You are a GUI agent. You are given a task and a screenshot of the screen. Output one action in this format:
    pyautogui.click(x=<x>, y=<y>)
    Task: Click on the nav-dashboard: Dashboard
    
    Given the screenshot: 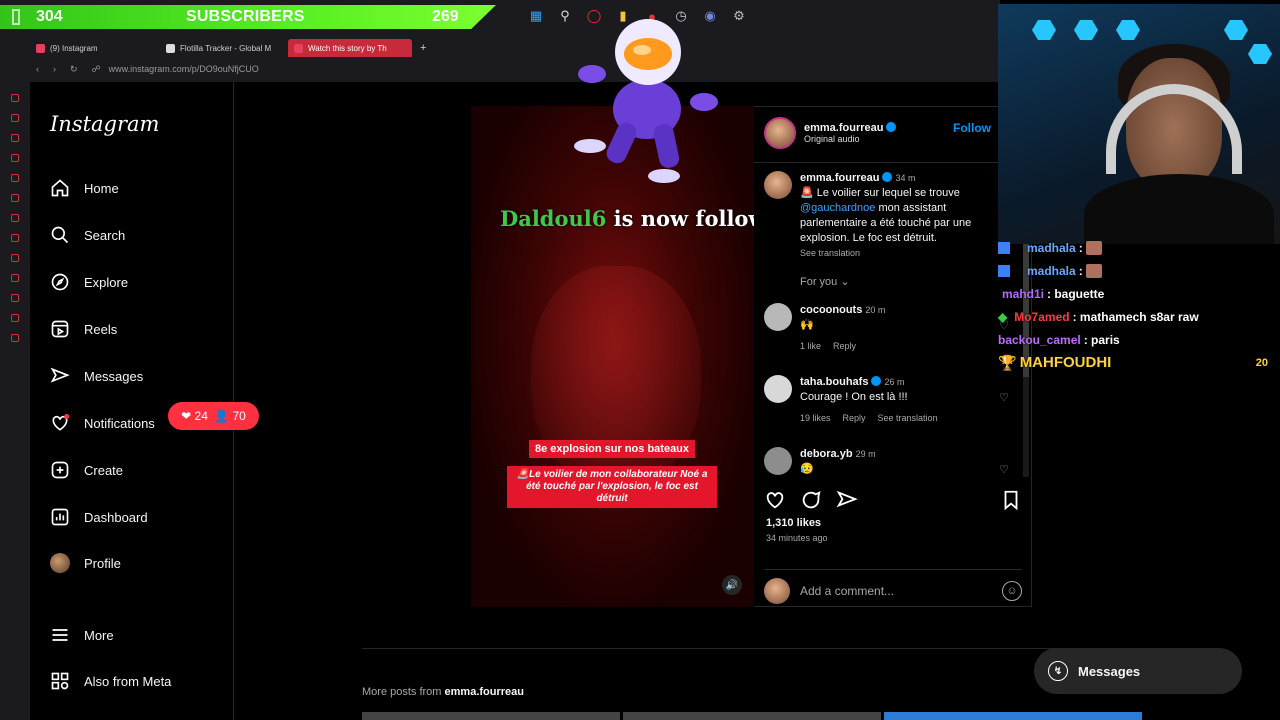 What is the action you would take?
    pyautogui.click(x=99, y=517)
    